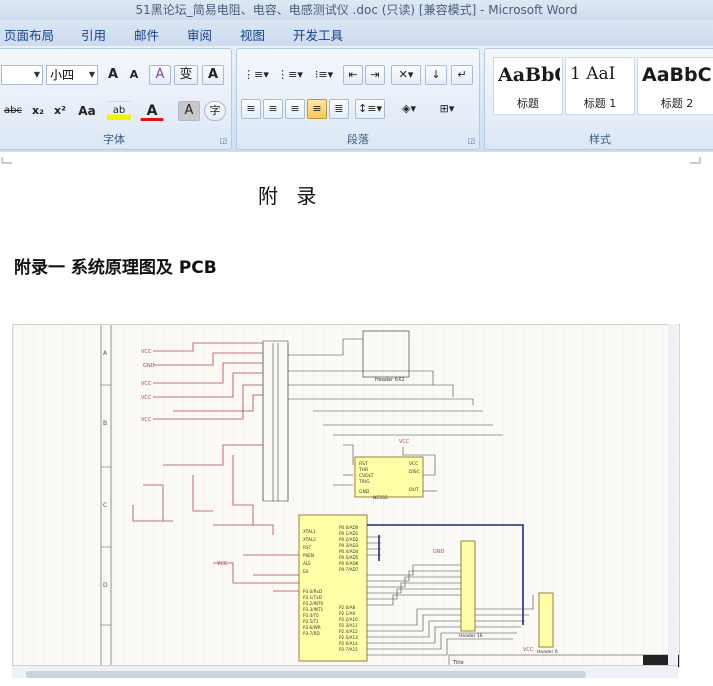 The height and width of the screenshot is (686, 713). I want to click on mcu-pin-label: P2.0/A8, so click(347, 607).